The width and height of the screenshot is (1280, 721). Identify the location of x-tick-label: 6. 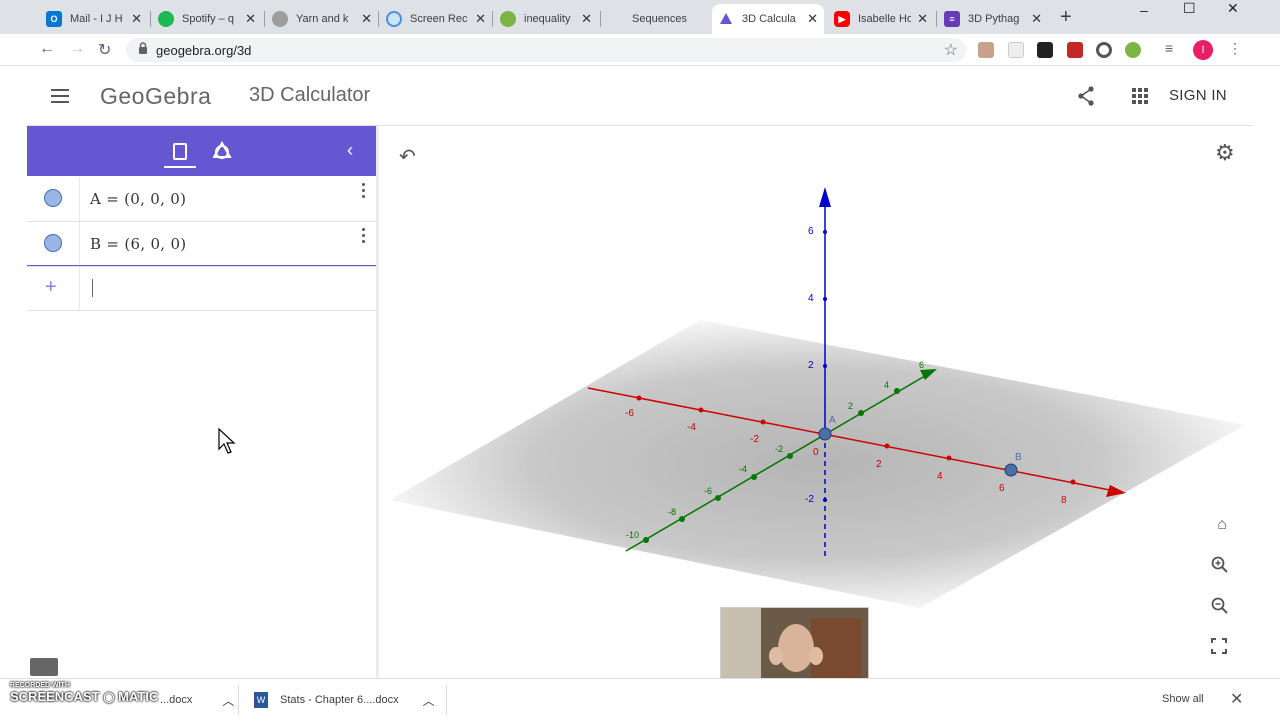
(1002, 488).